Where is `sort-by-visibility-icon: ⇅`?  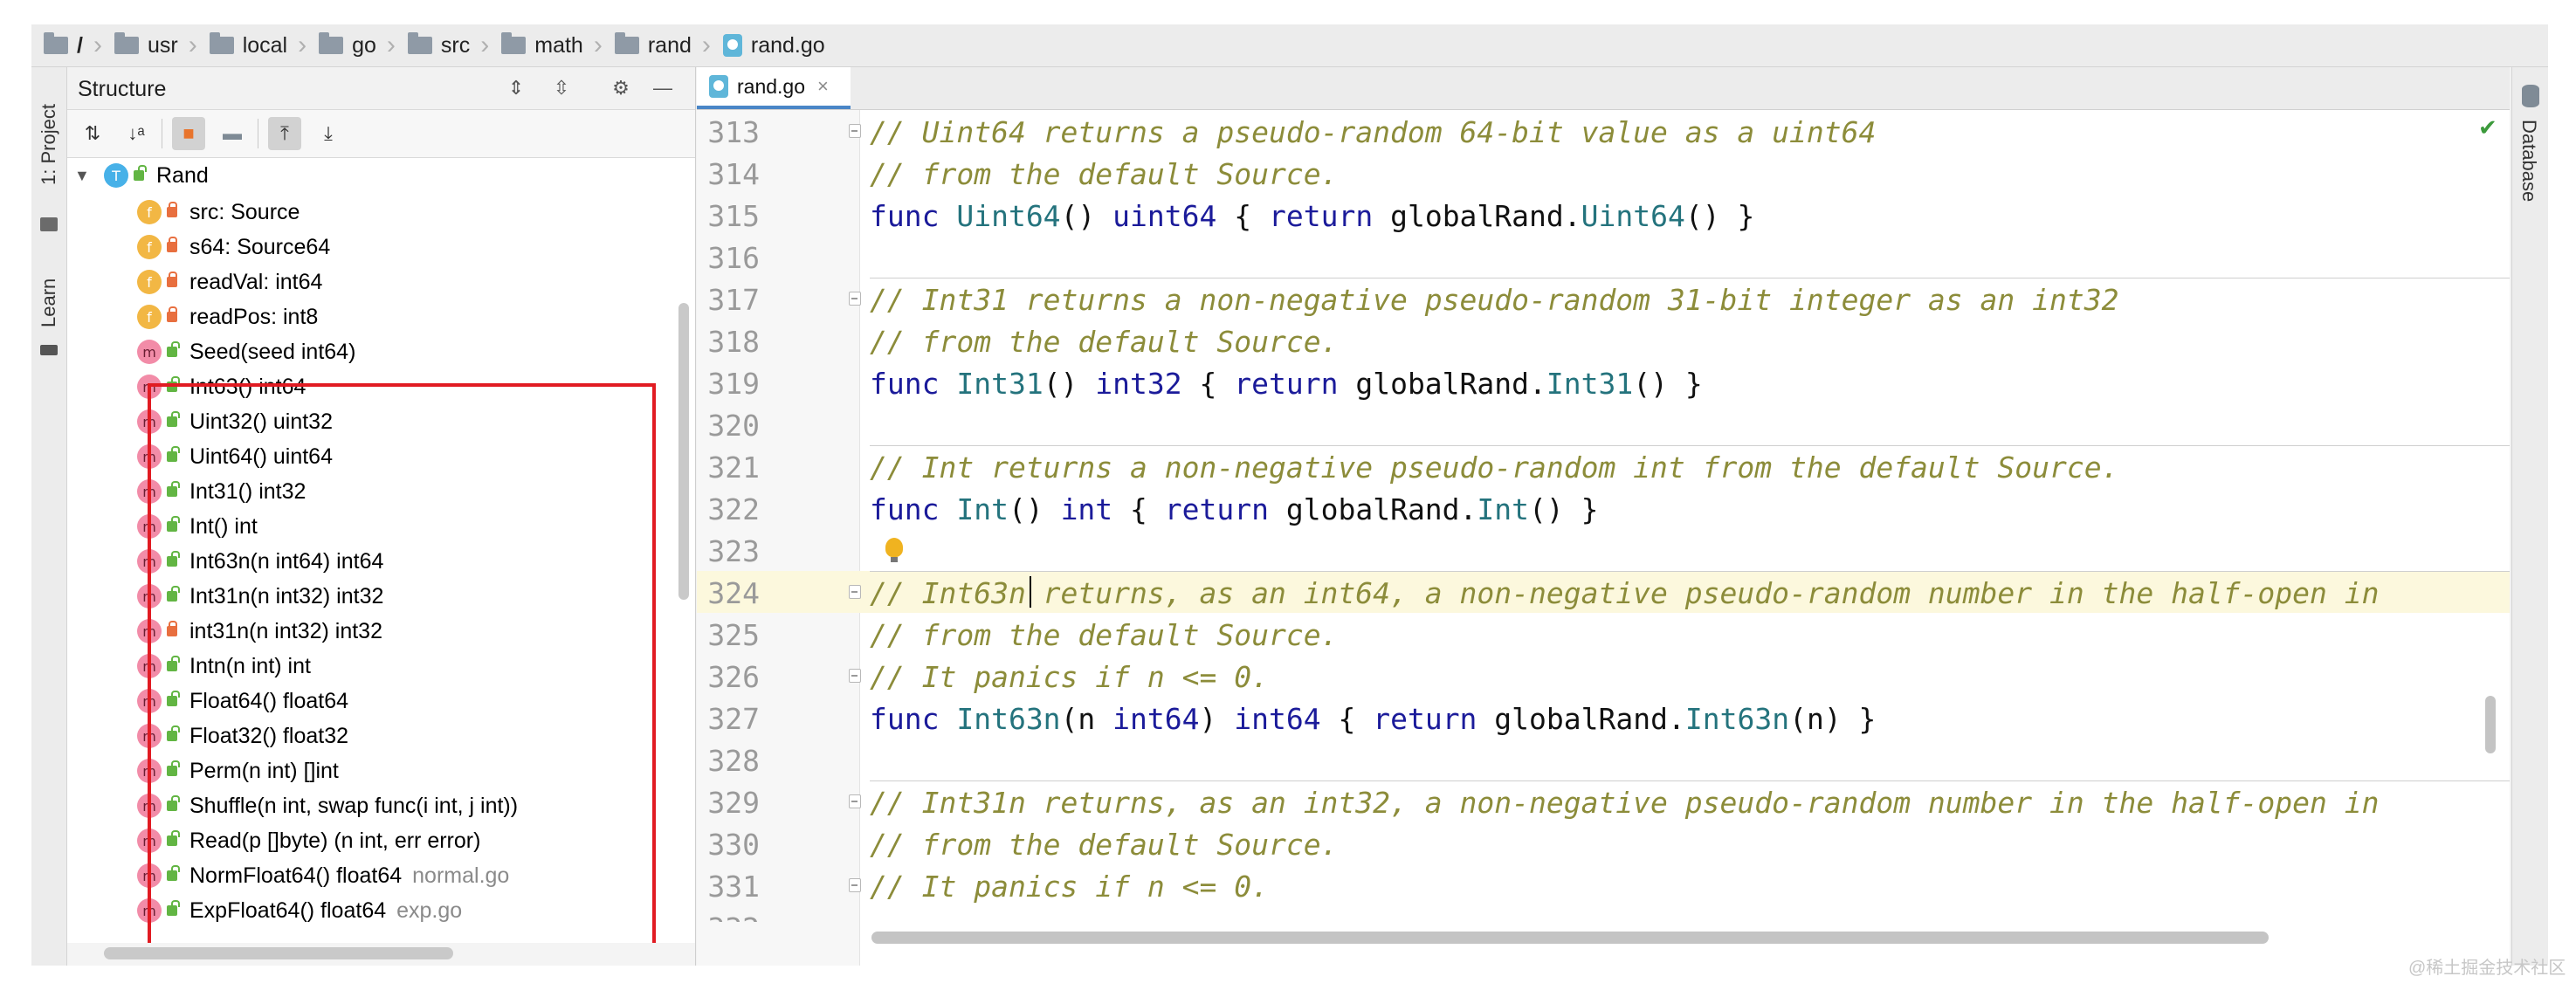
sort-by-visibility-icon: ⇅ is located at coordinates (92, 133).